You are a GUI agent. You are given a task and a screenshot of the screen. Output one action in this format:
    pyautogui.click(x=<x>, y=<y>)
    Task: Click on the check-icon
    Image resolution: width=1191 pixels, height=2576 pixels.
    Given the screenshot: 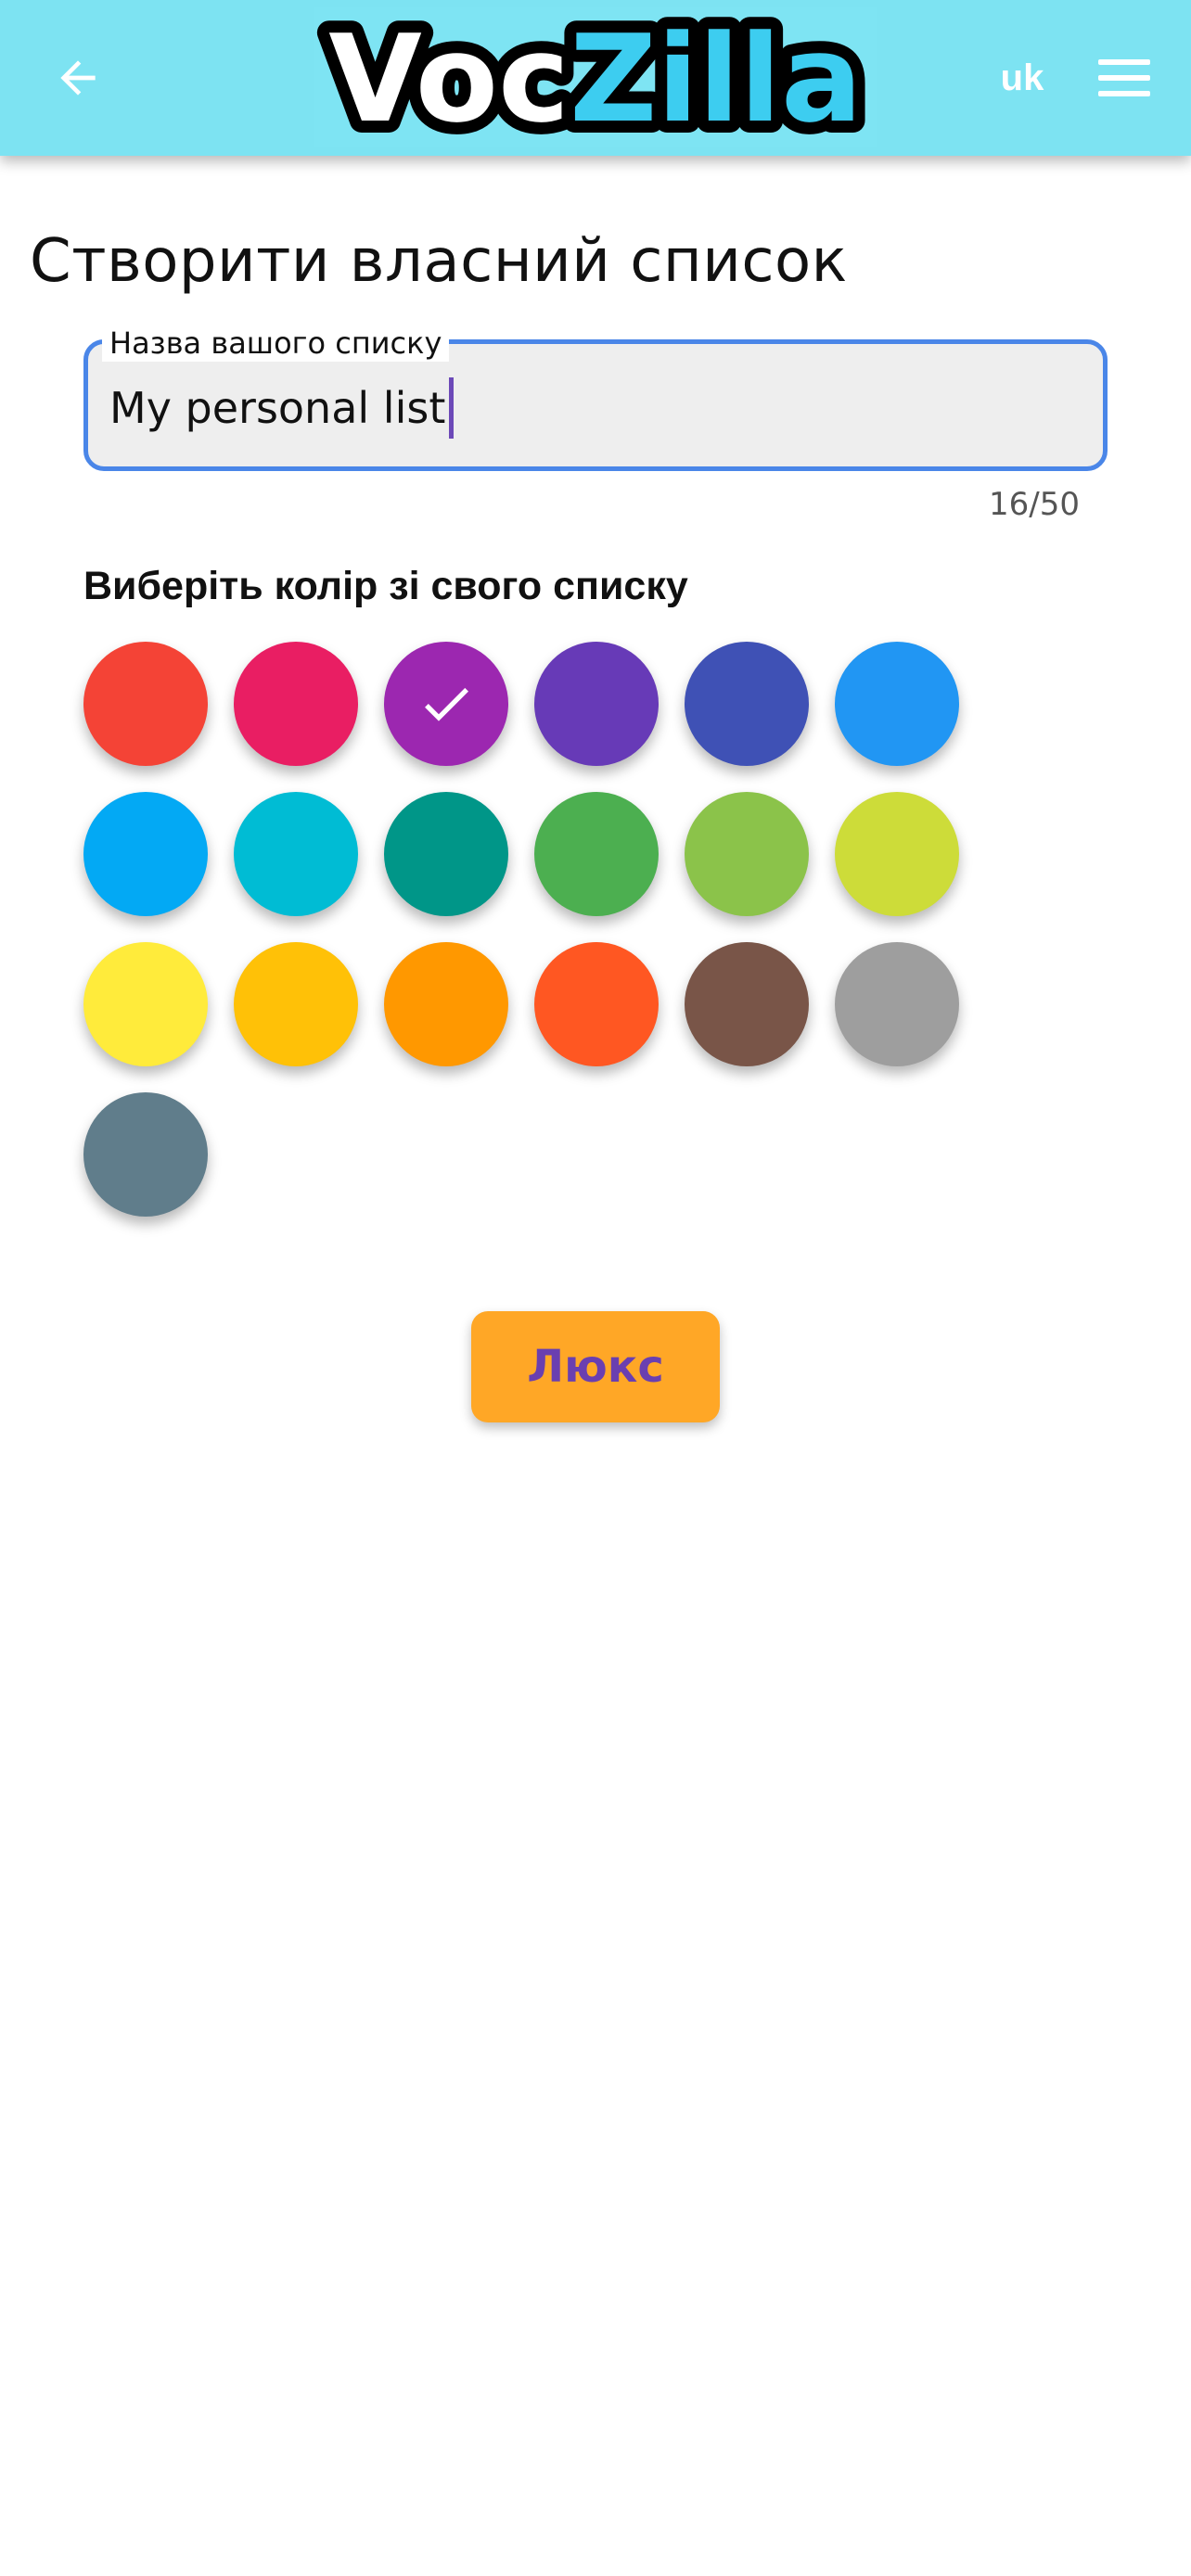 What is the action you would take?
    pyautogui.click(x=446, y=704)
    